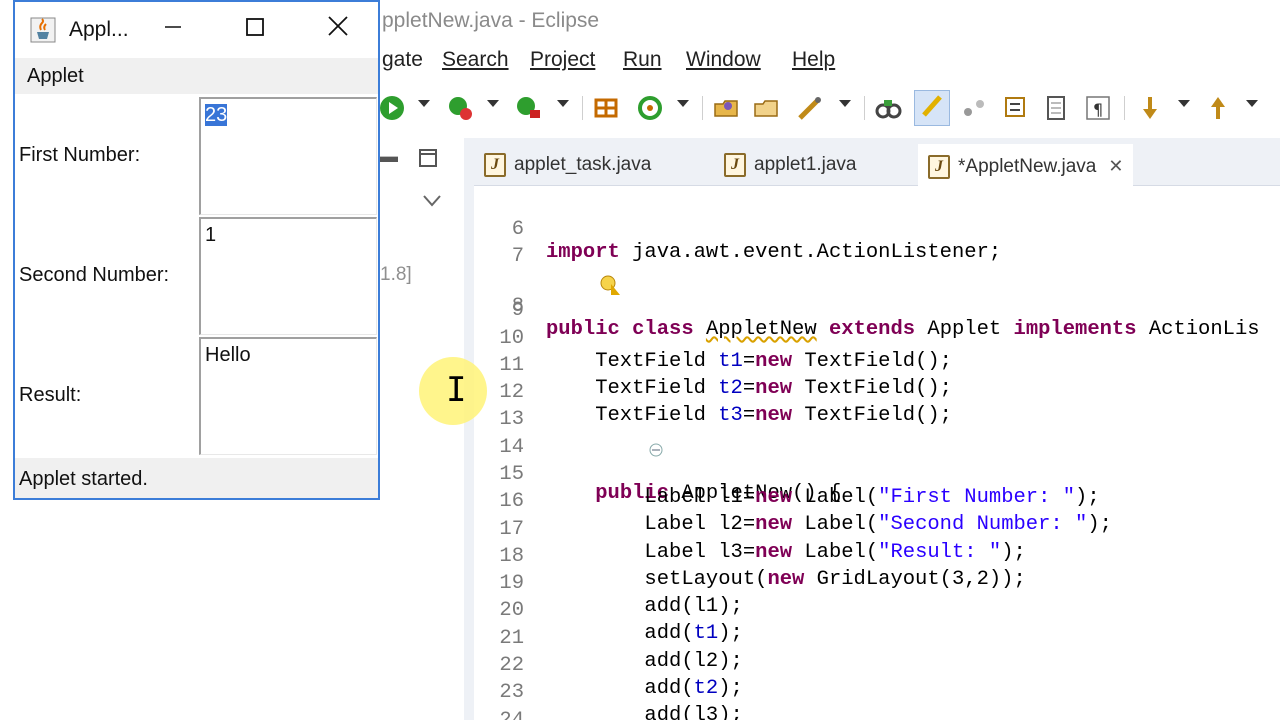 This screenshot has height=720, width=1280. I want to click on code-line: 6 import java.awt.event.ActionListener;, so click(756, 241).